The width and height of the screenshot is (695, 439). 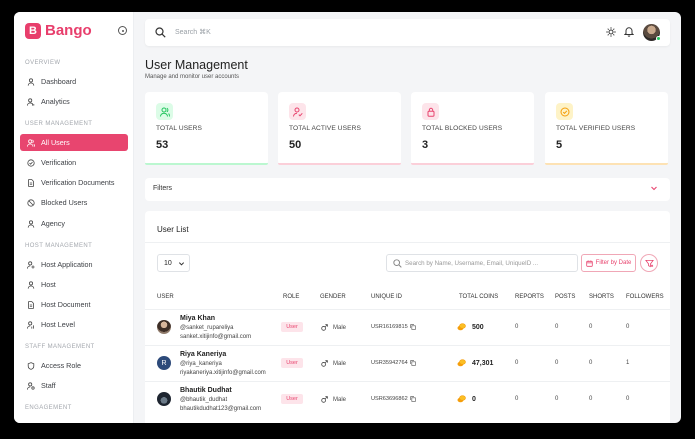 What do you see at coordinates (43, 63) in the screenshot?
I see `section-overview: OVERVIEW` at bounding box center [43, 63].